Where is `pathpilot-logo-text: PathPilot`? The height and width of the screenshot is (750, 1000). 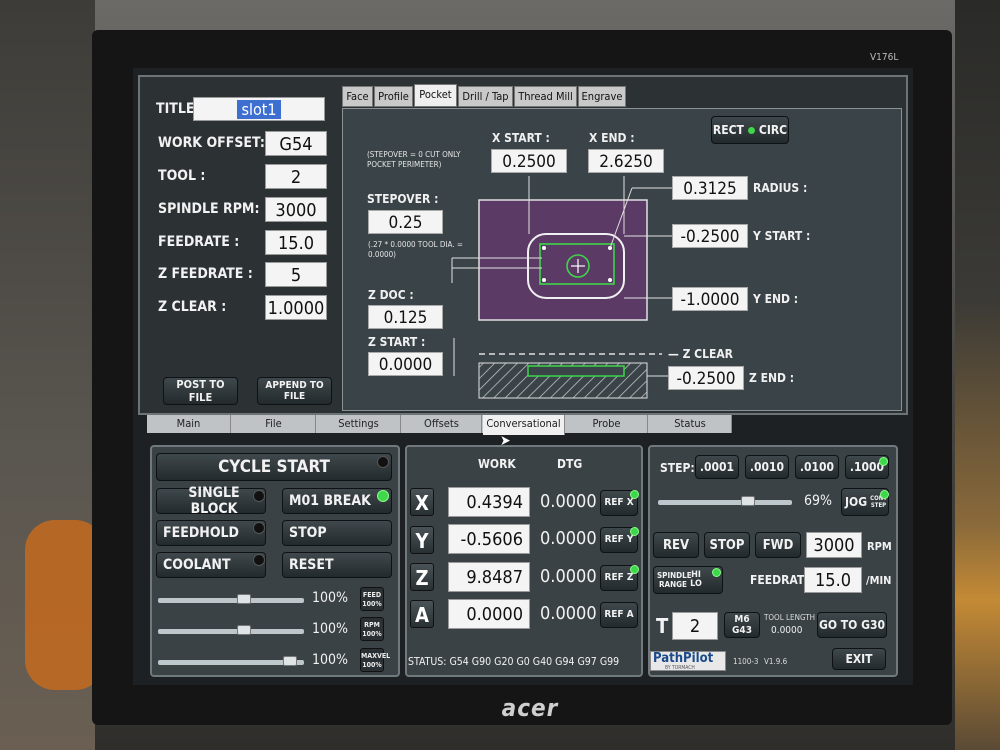
pathpilot-logo-text: PathPilot is located at coordinates (683, 658).